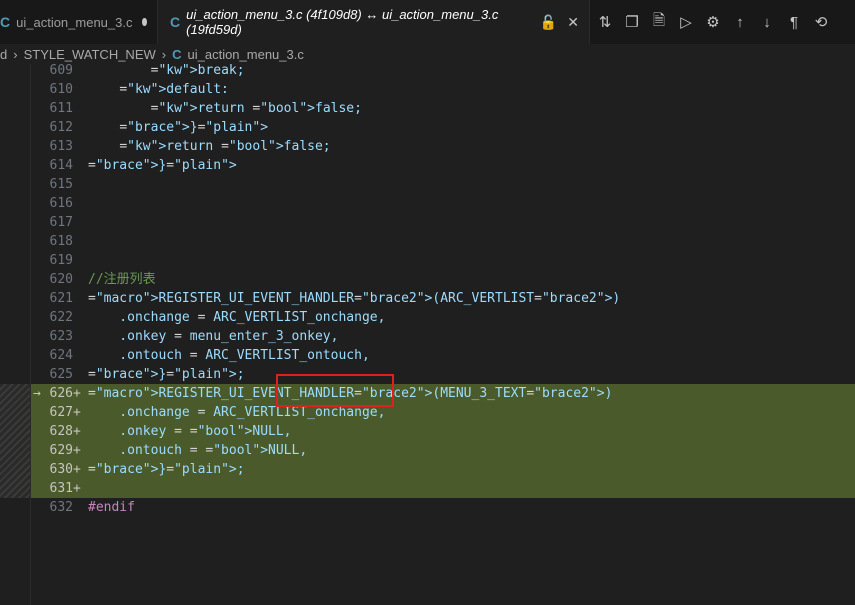 This screenshot has height=605, width=855. Describe the element at coordinates (443, 412) in the screenshot. I see `code-line: 627 + .onchange = ARC_VERTLIST_onchange,` at that location.